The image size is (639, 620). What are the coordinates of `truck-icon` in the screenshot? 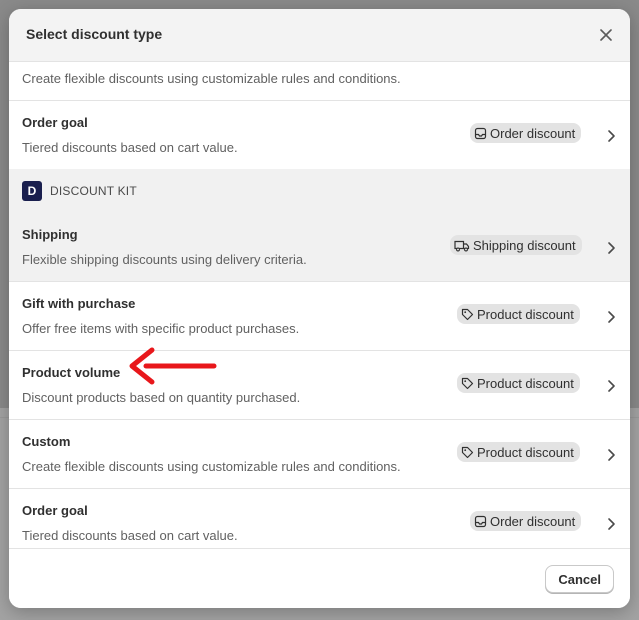 It's located at (462, 245).